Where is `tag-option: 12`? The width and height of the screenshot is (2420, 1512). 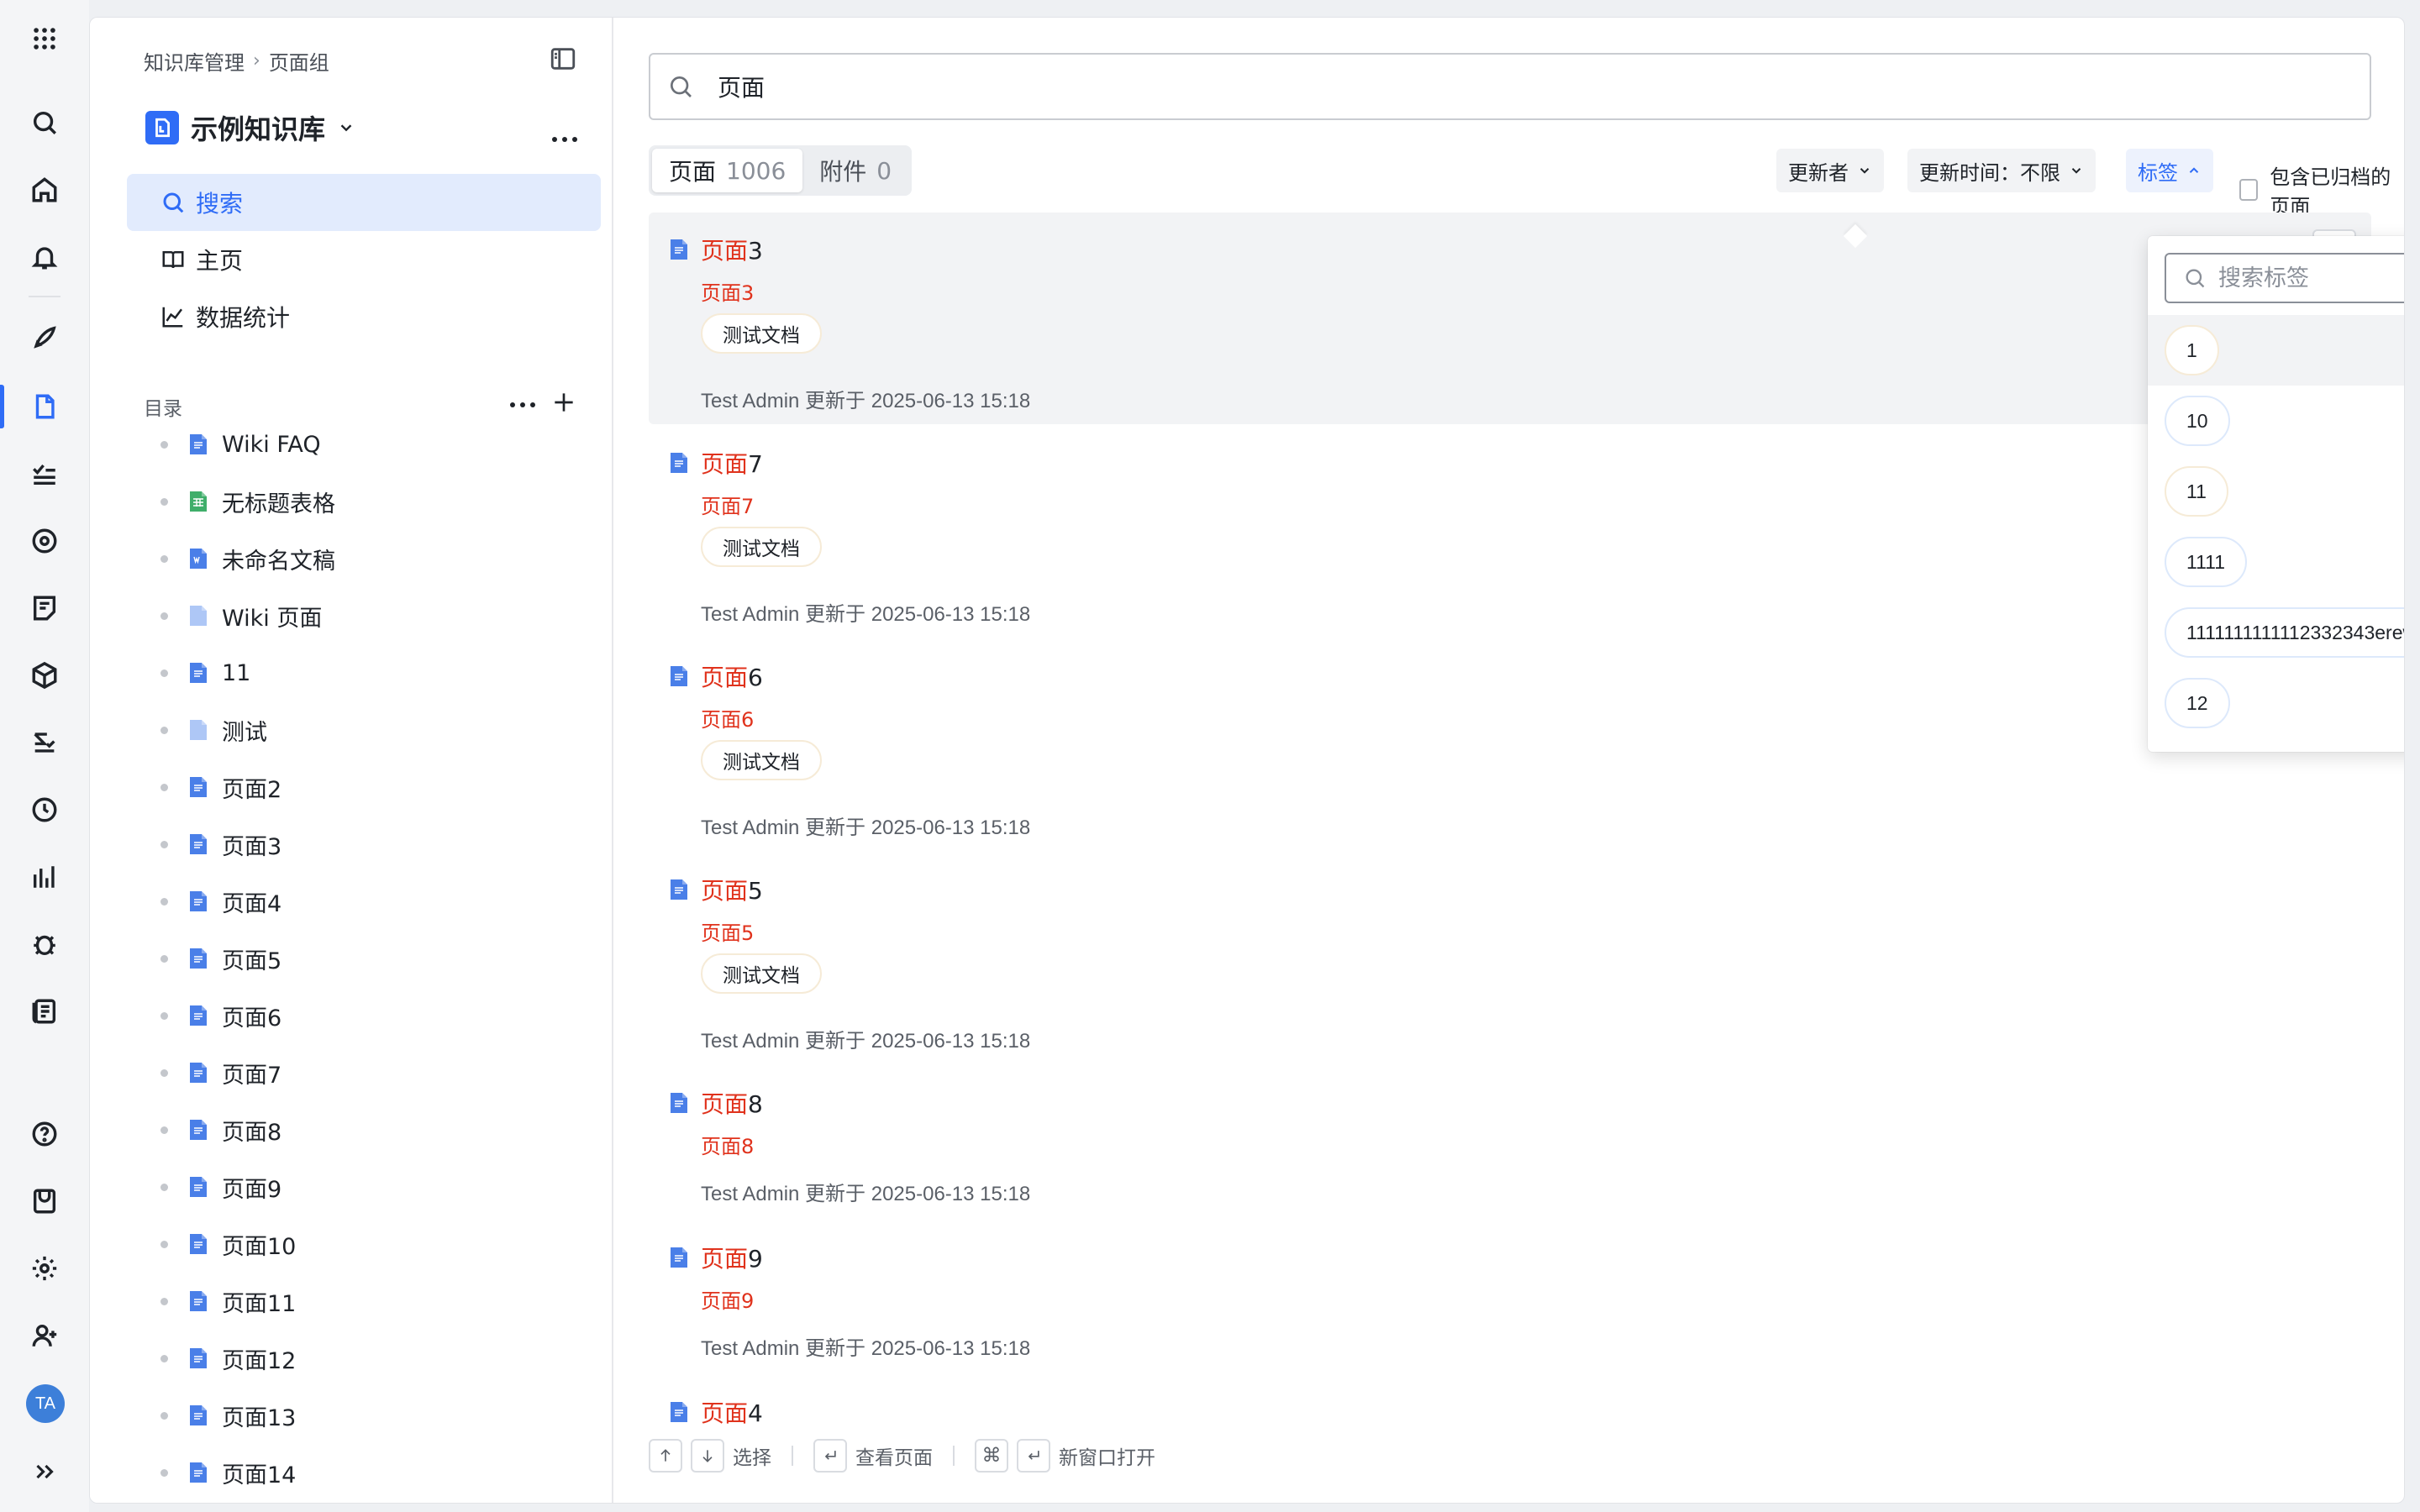
tag-option: 12 is located at coordinates (2276, 703).